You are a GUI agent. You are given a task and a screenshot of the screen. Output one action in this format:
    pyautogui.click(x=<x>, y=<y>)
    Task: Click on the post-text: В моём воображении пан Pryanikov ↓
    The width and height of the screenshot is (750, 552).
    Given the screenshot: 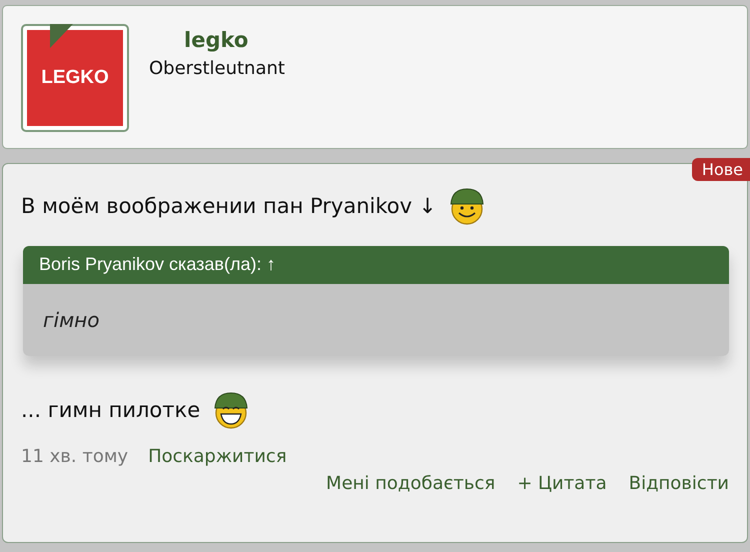 What is the action you would take?
    pyautogui.click(x=228, y=206)
    